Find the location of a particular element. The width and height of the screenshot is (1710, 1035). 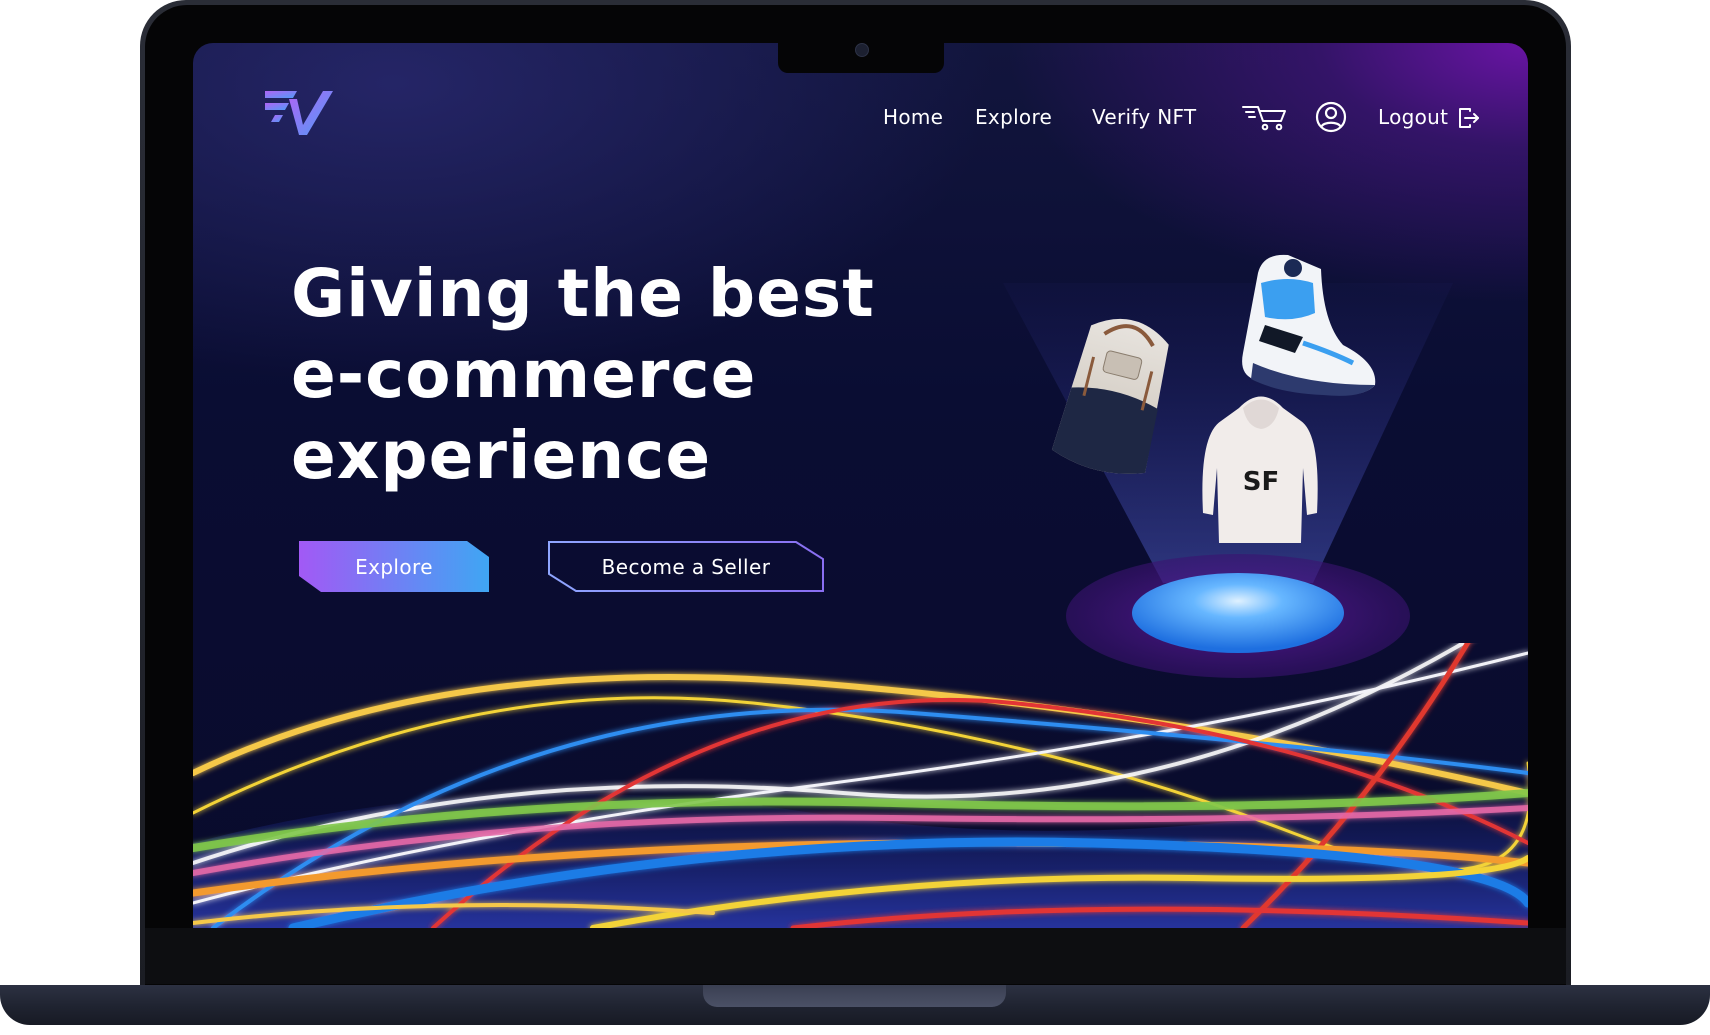

become-seller-button: Become a Seller is located at coordinates (686, 566).